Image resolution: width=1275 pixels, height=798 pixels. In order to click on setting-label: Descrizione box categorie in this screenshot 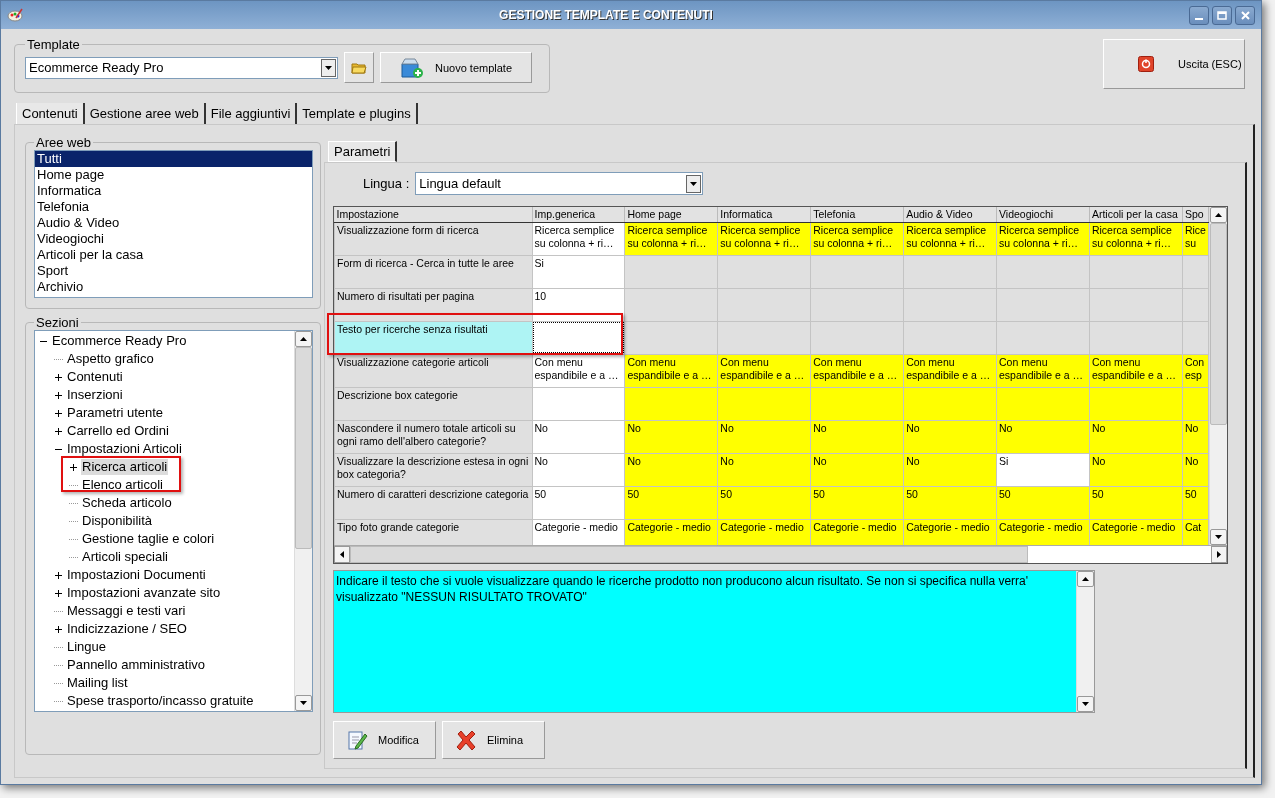, I will do `click(433, 403)`.